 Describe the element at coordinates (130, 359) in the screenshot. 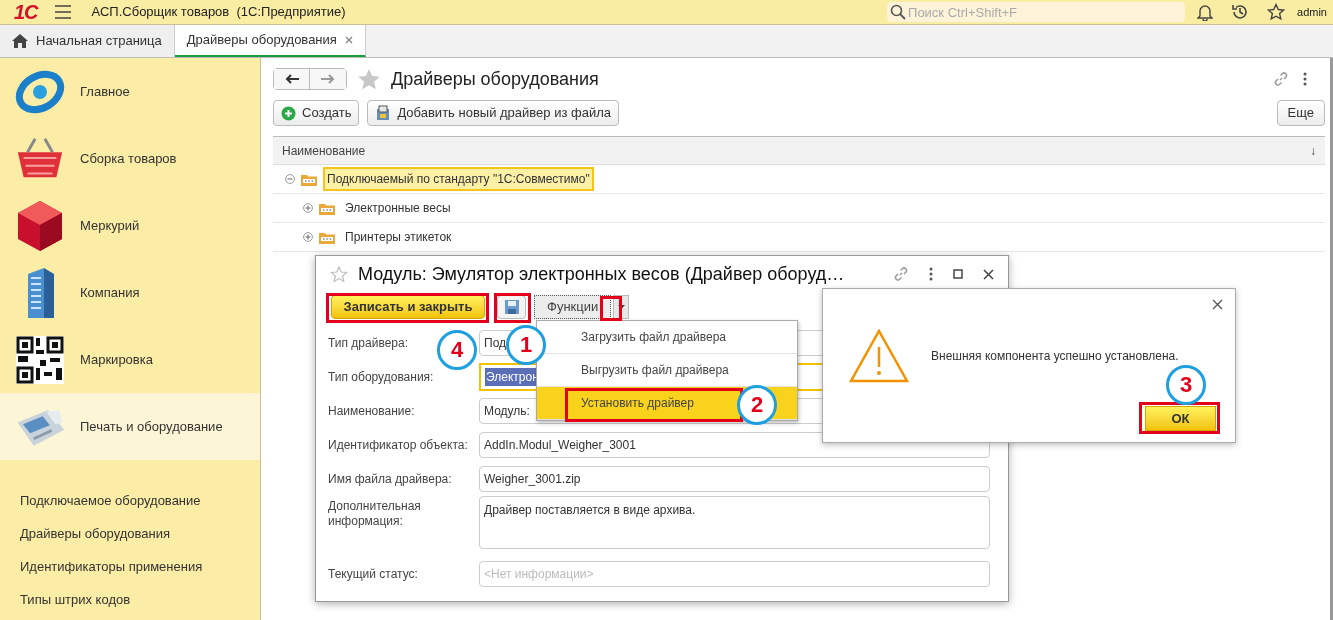

I see `sidebar-section: Маркировка` at that location.